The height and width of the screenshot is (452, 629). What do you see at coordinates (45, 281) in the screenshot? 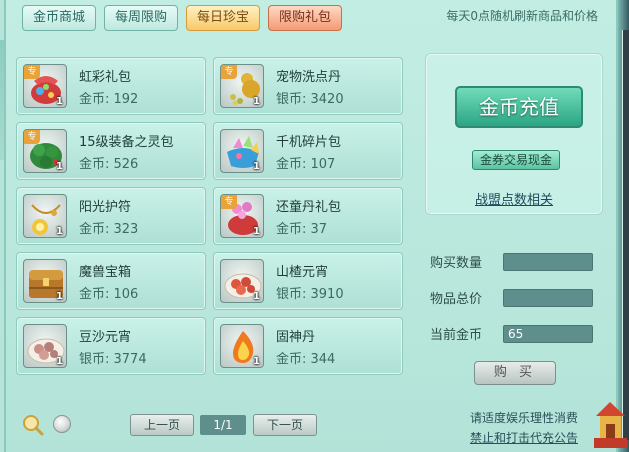
I see `treasure-chest-icon: 1` at bounding box center [45, 281].